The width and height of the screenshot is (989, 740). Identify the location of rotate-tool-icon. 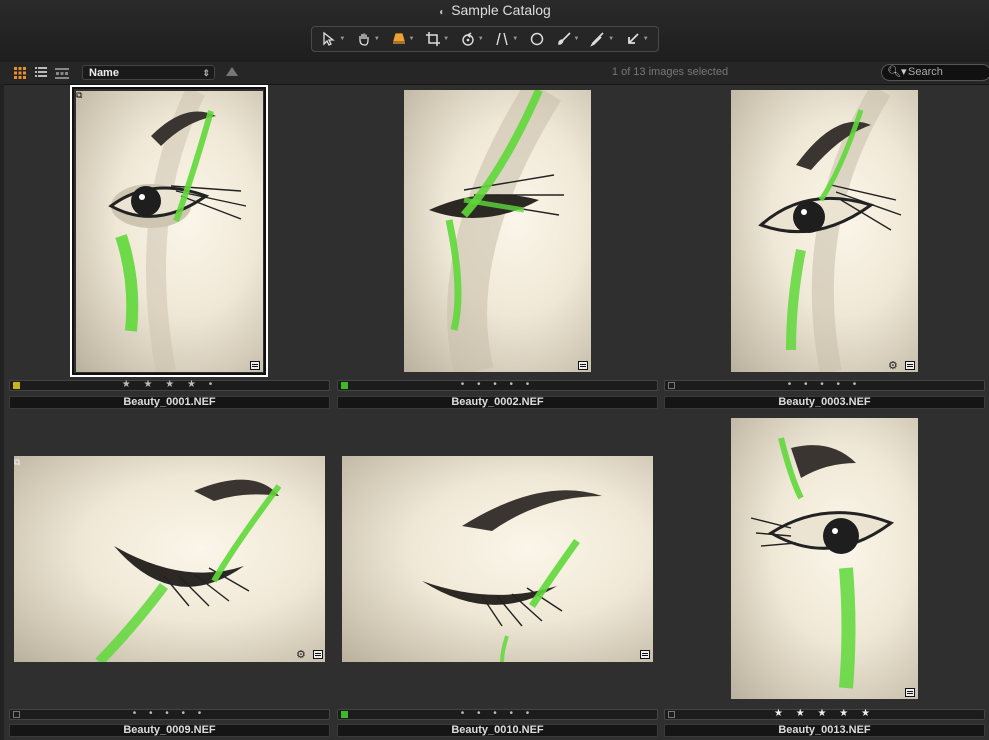
(467, 39).